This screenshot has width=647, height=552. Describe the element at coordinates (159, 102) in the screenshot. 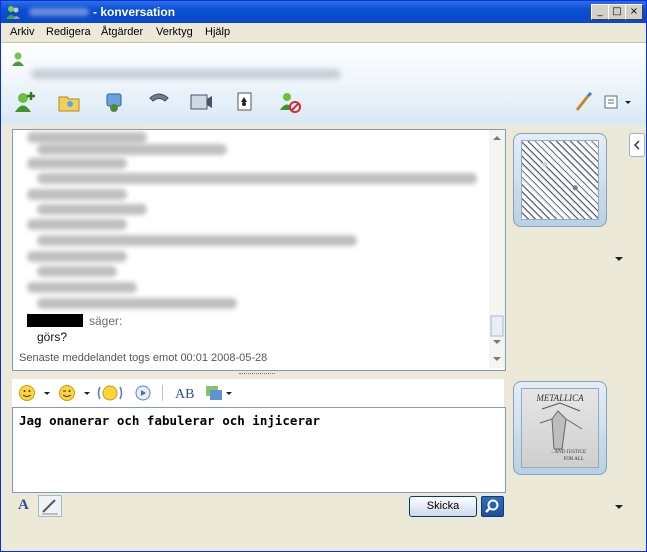

I see `phone-icon` at that location.